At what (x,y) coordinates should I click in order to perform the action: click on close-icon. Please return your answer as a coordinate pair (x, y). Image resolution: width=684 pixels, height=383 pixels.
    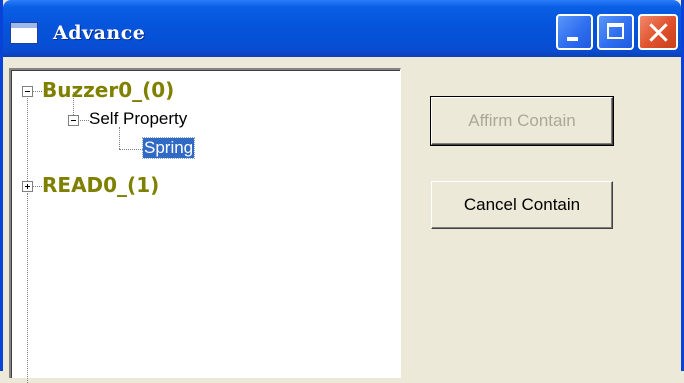
    Looking at the image, I should click on (658, 32).